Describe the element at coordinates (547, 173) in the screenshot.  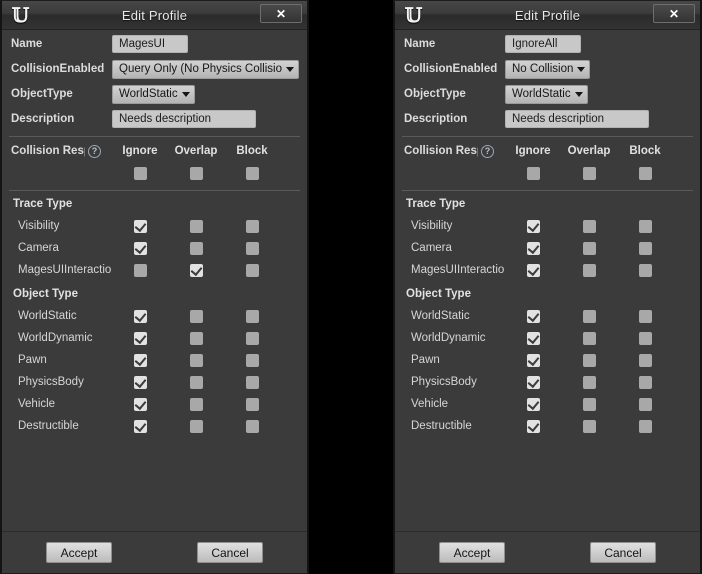
I see `collision-response-all-row` at that location.